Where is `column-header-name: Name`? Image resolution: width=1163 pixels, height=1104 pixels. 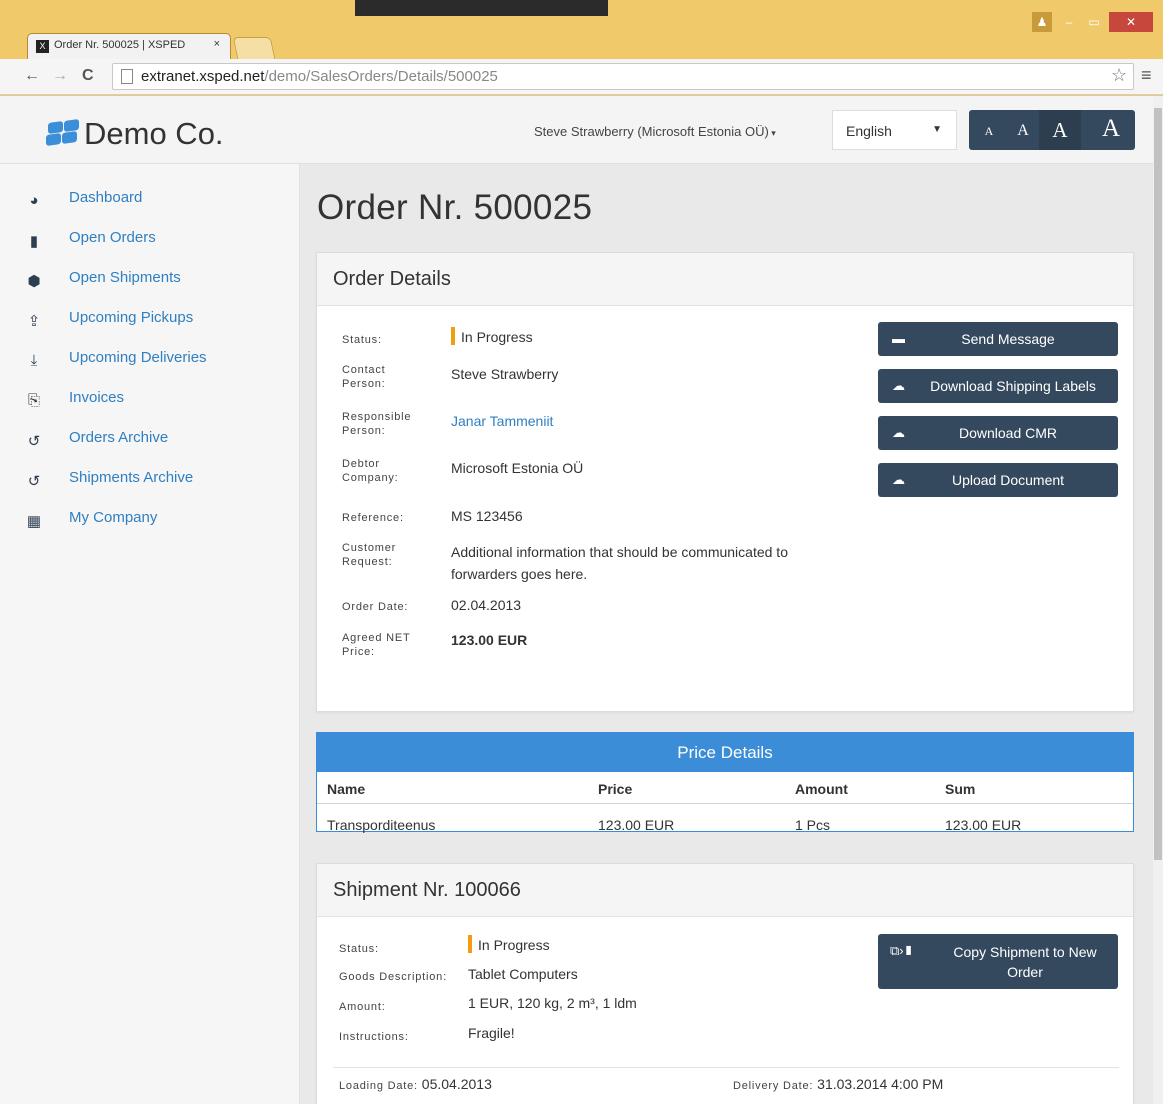
column-header-name: Name is located at coordinates (346, 789).